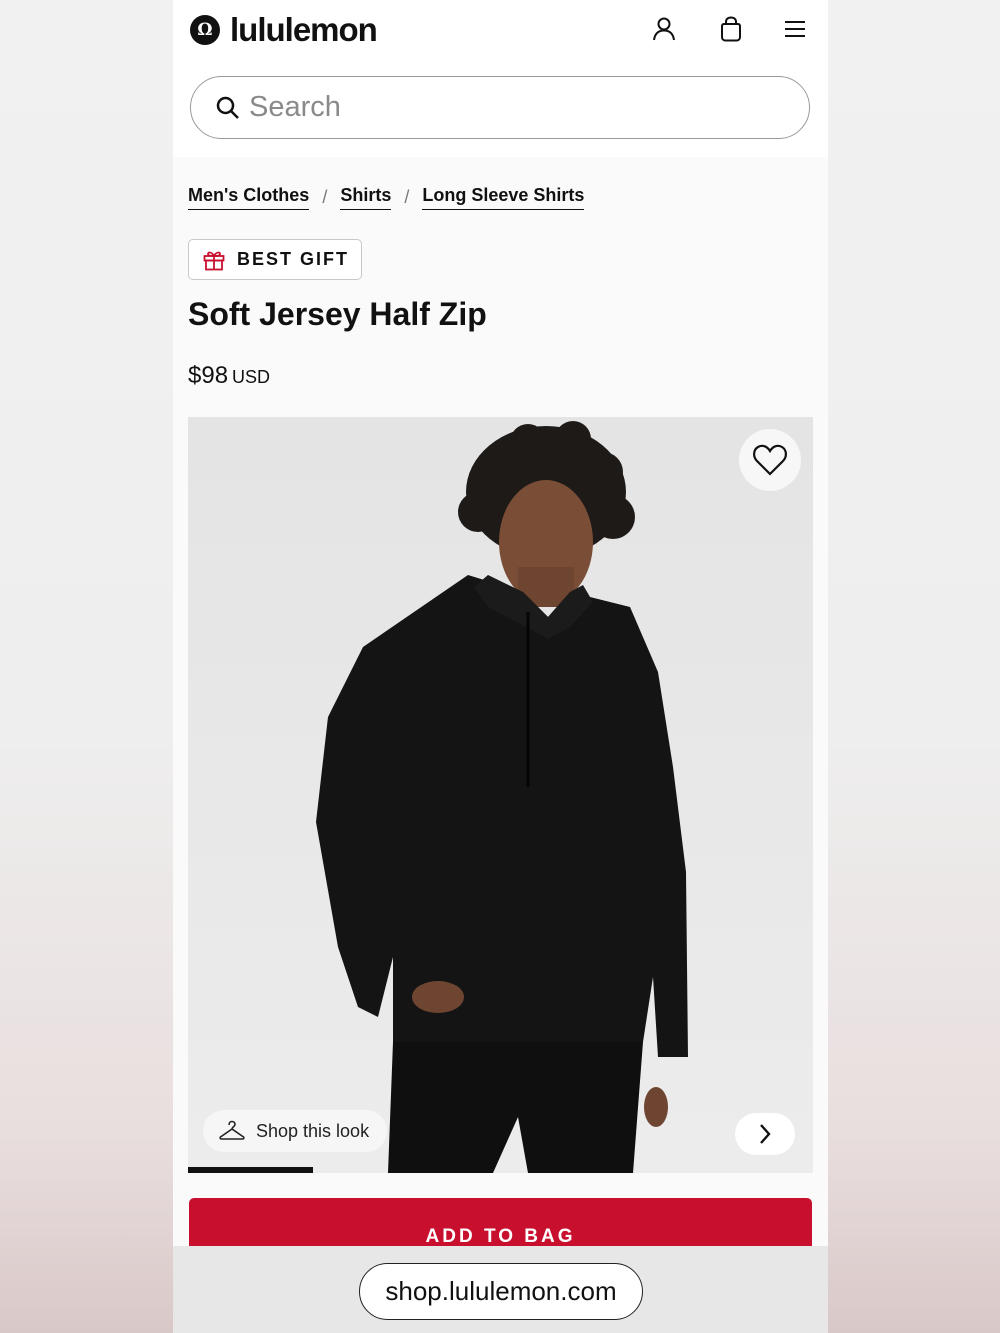  What do you see at coordinates (313, 1130) in the screenshot?
I see `shop-this-look-label: Shop this look` at bounding box center [313, 1130].